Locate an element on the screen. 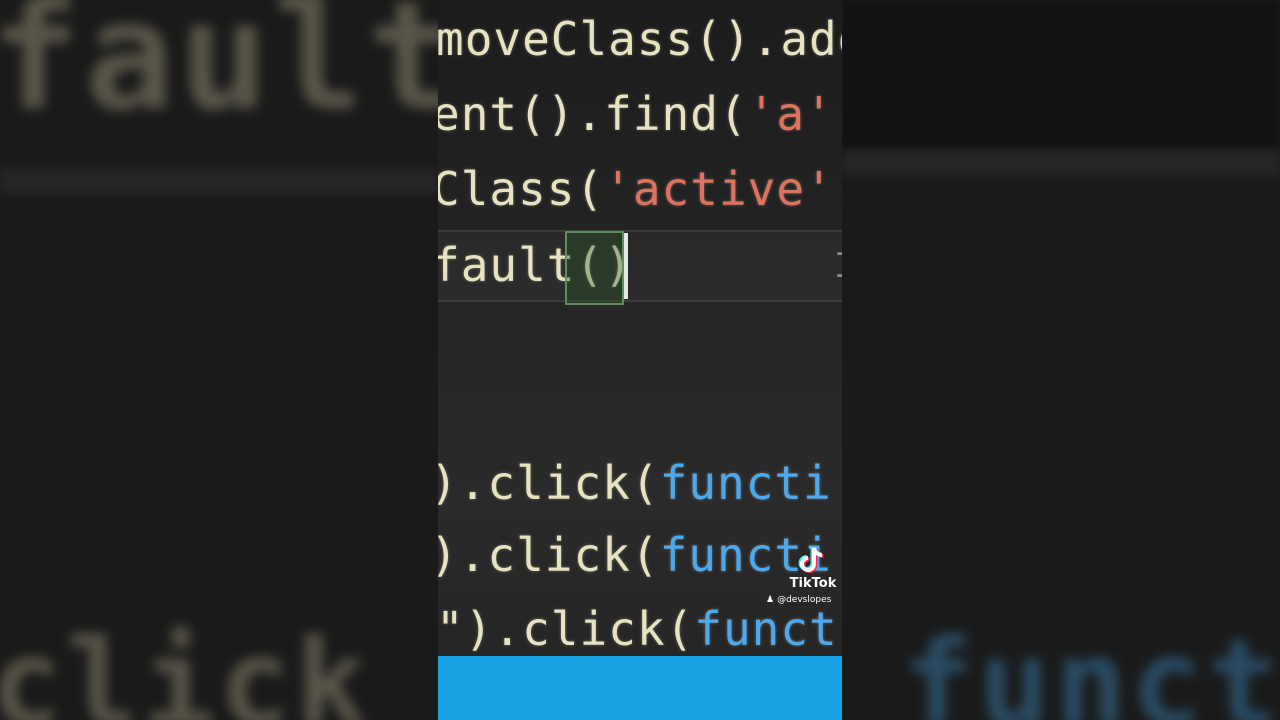 This screenshot has height=720, width=1280. code-line-6: ).click(functi is located at coordinates (635, 555).